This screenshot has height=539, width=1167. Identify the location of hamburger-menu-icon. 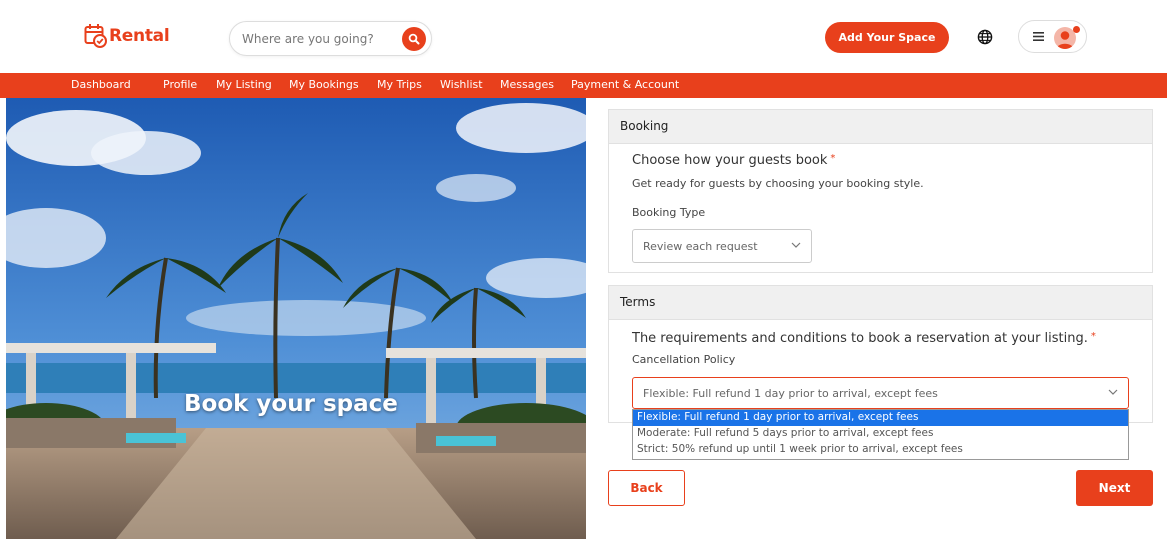
(1038, 36).